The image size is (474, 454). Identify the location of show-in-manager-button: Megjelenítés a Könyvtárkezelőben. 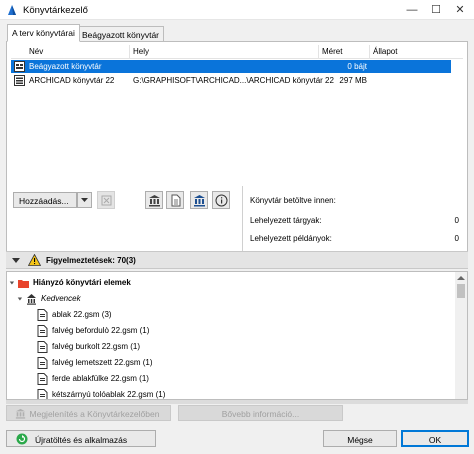
(88, 413).